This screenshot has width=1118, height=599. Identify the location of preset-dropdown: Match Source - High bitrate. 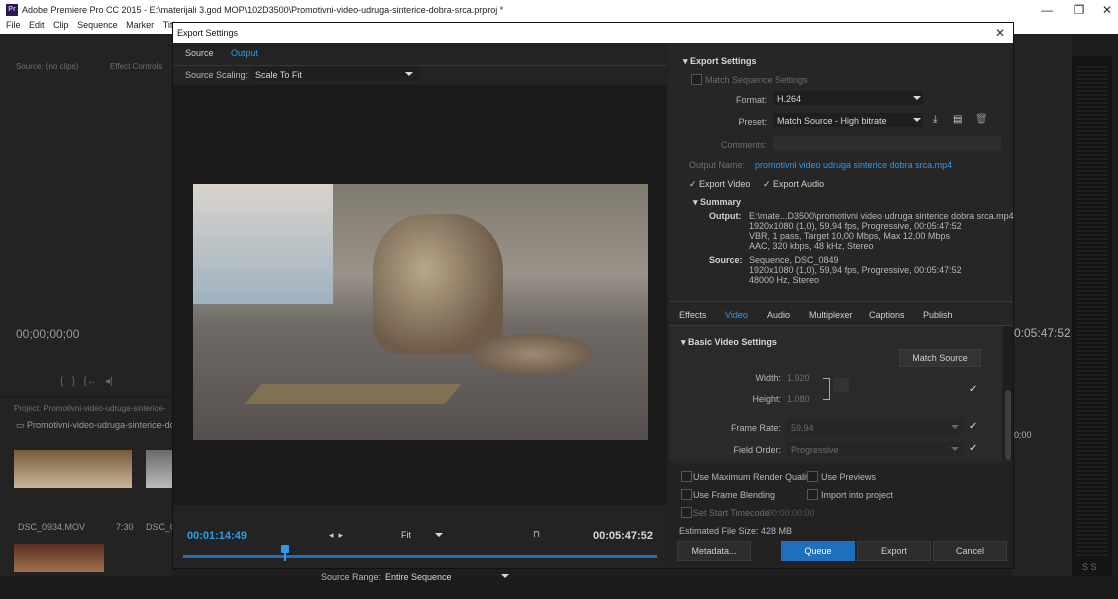
(848, 120).